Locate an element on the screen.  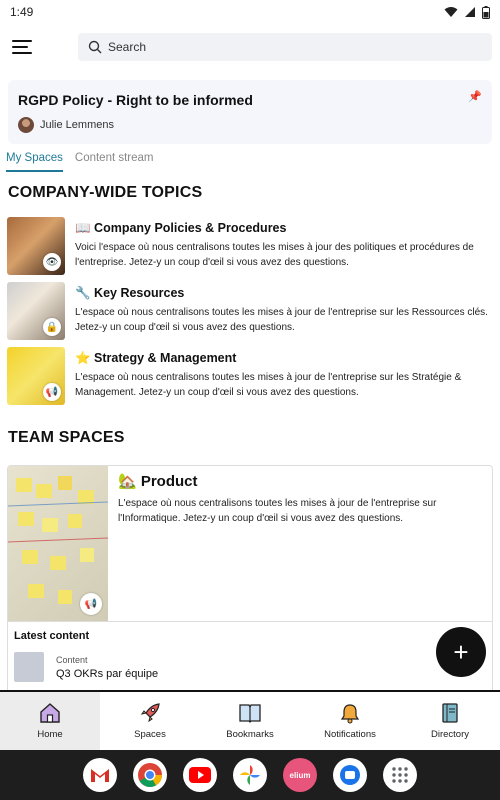
rocket-icon is located at coordinates (150, 713).